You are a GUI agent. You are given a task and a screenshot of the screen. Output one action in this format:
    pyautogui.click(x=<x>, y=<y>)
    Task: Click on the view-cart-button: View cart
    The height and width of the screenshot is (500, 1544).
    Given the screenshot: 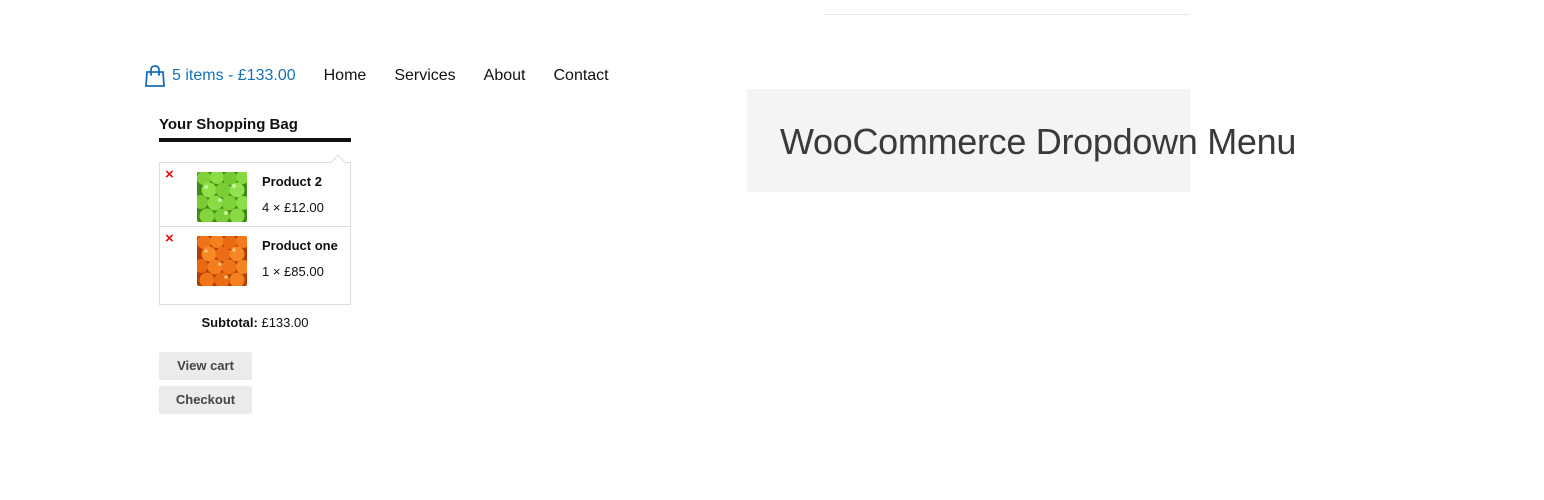 What is the action you would take?
    pyautogui.click(x=205, y=366)
    